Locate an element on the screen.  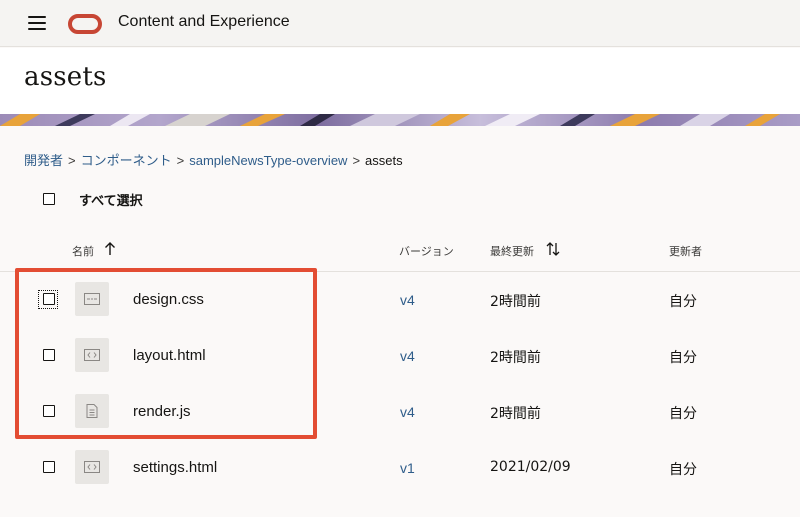
breadcrumb-item-developer: 開発者 is located at coordinates (43, 160).